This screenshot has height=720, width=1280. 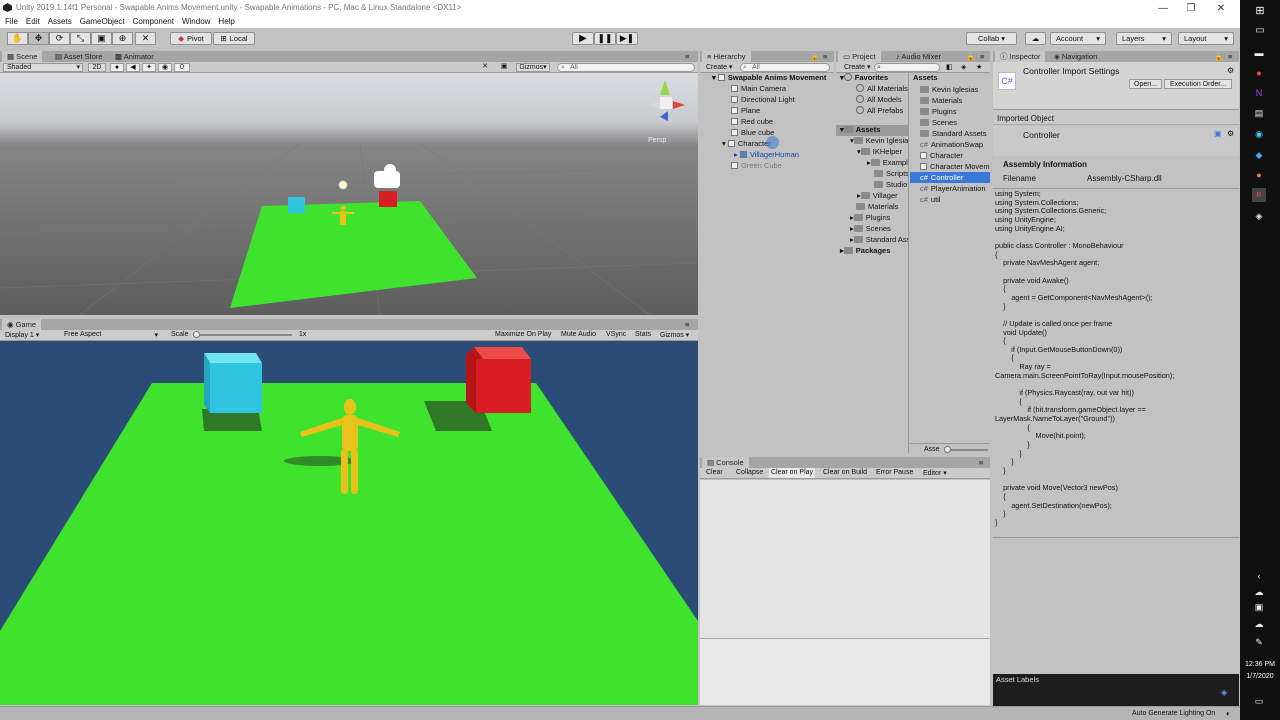 I want to click on display-dropdown: Display 1 ▾, so click(x=22, y=335).